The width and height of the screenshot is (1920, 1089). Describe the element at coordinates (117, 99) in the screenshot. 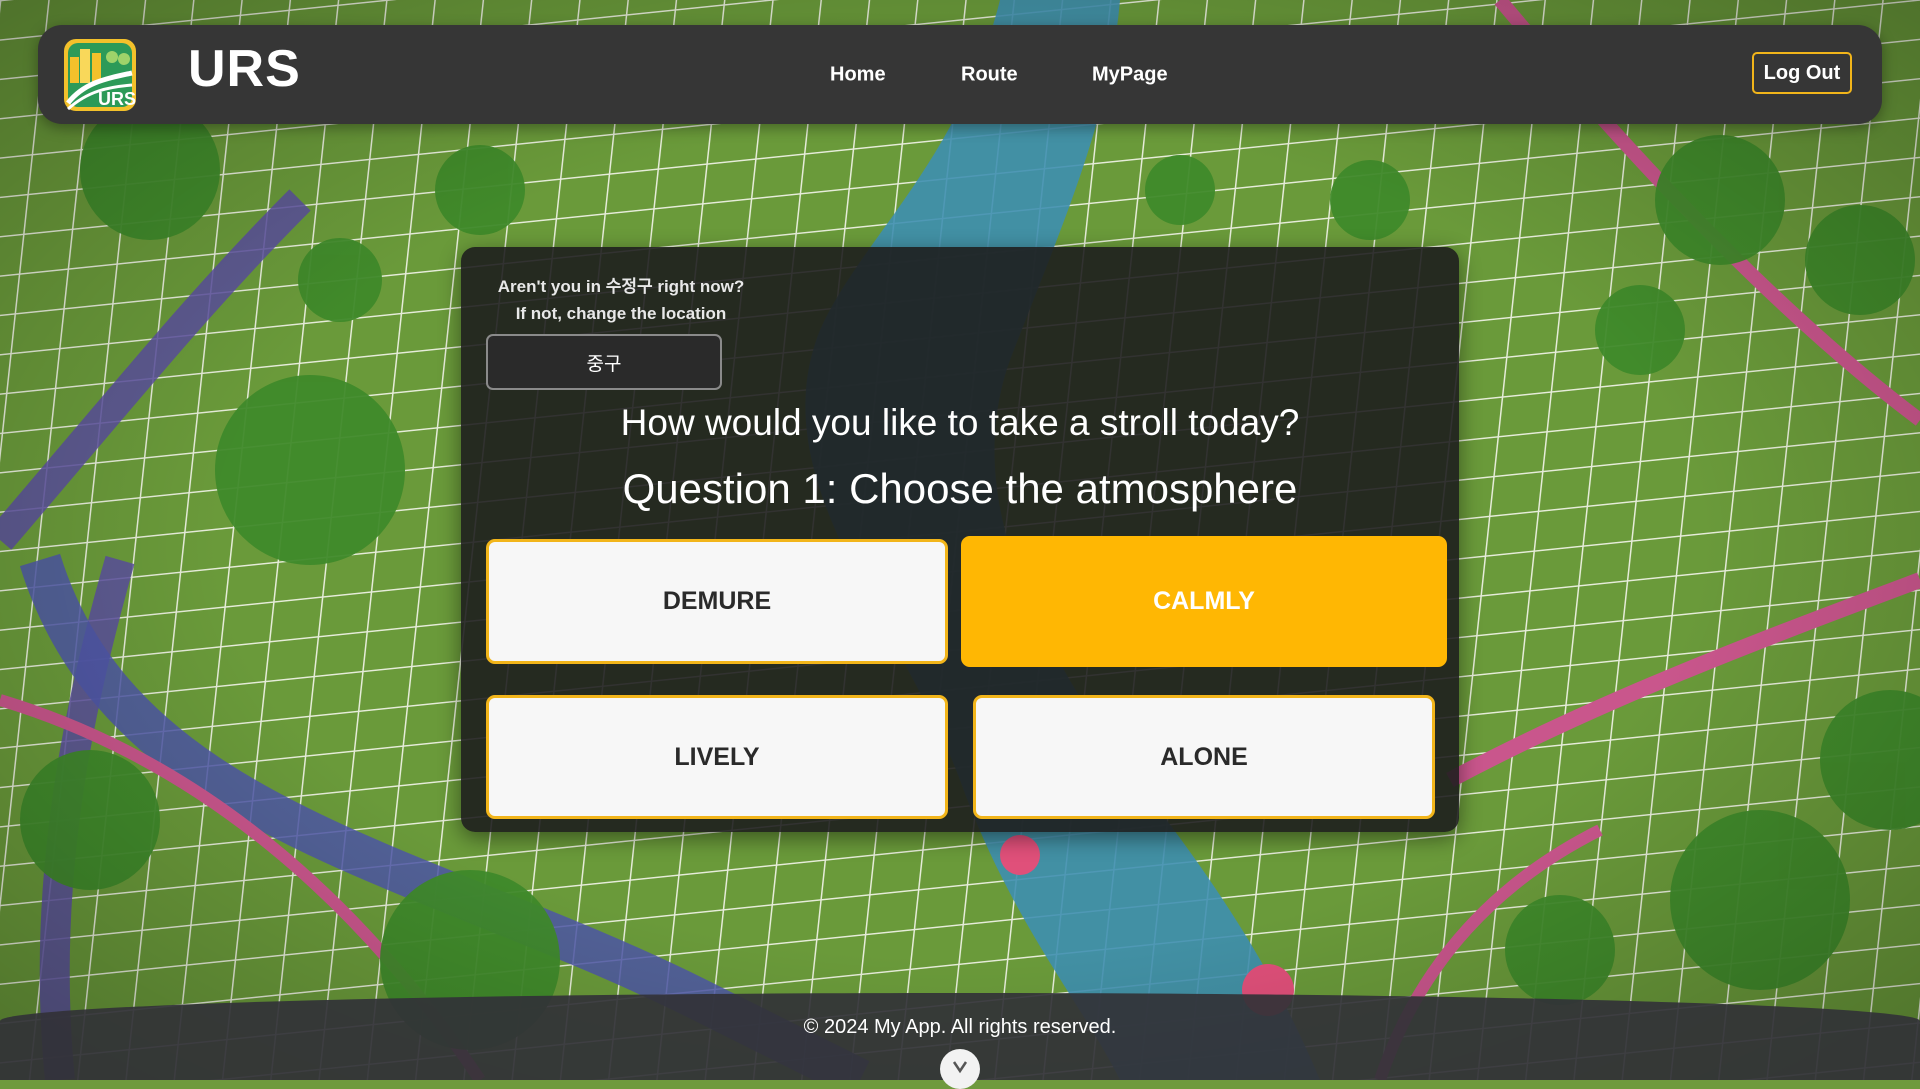

I see `logo-text: URS` at that location.